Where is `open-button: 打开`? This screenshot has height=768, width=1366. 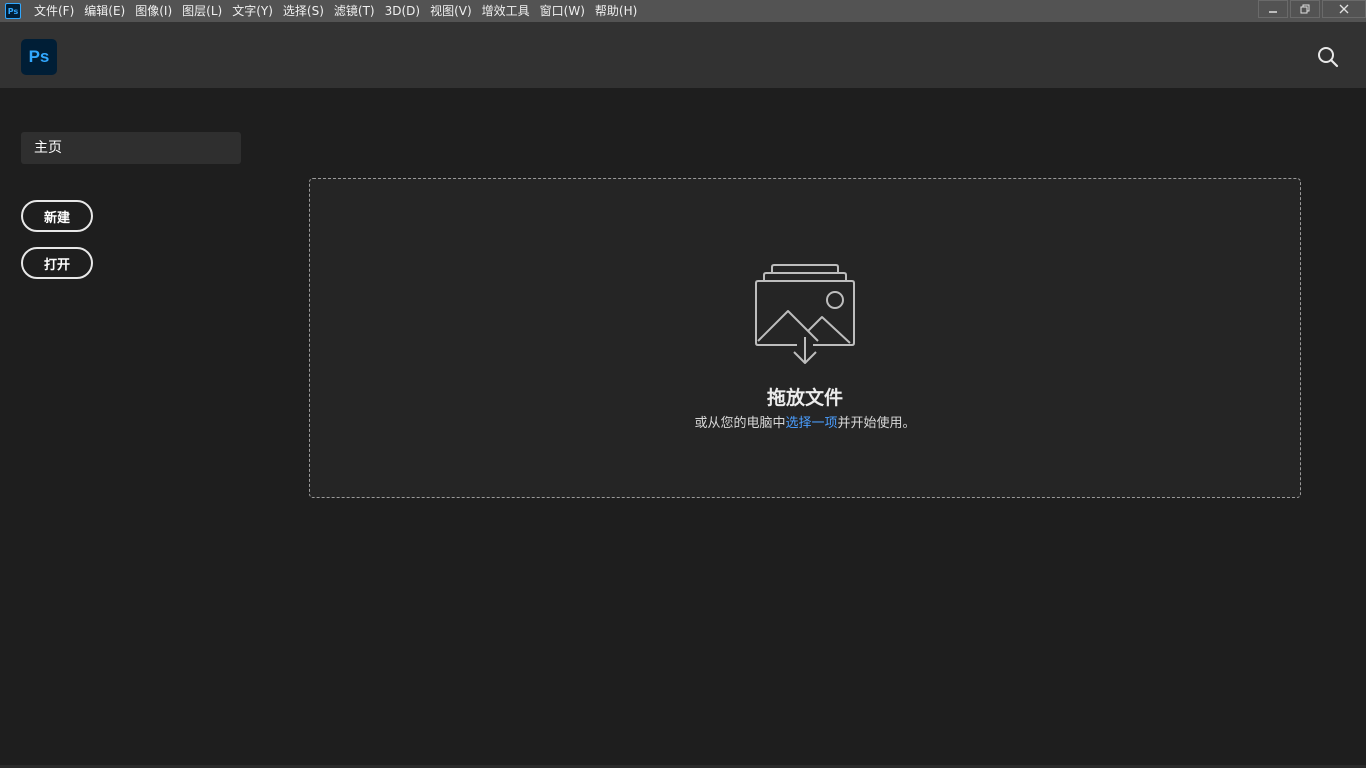 open-button: 打开 is located at coordinates (57, 263).